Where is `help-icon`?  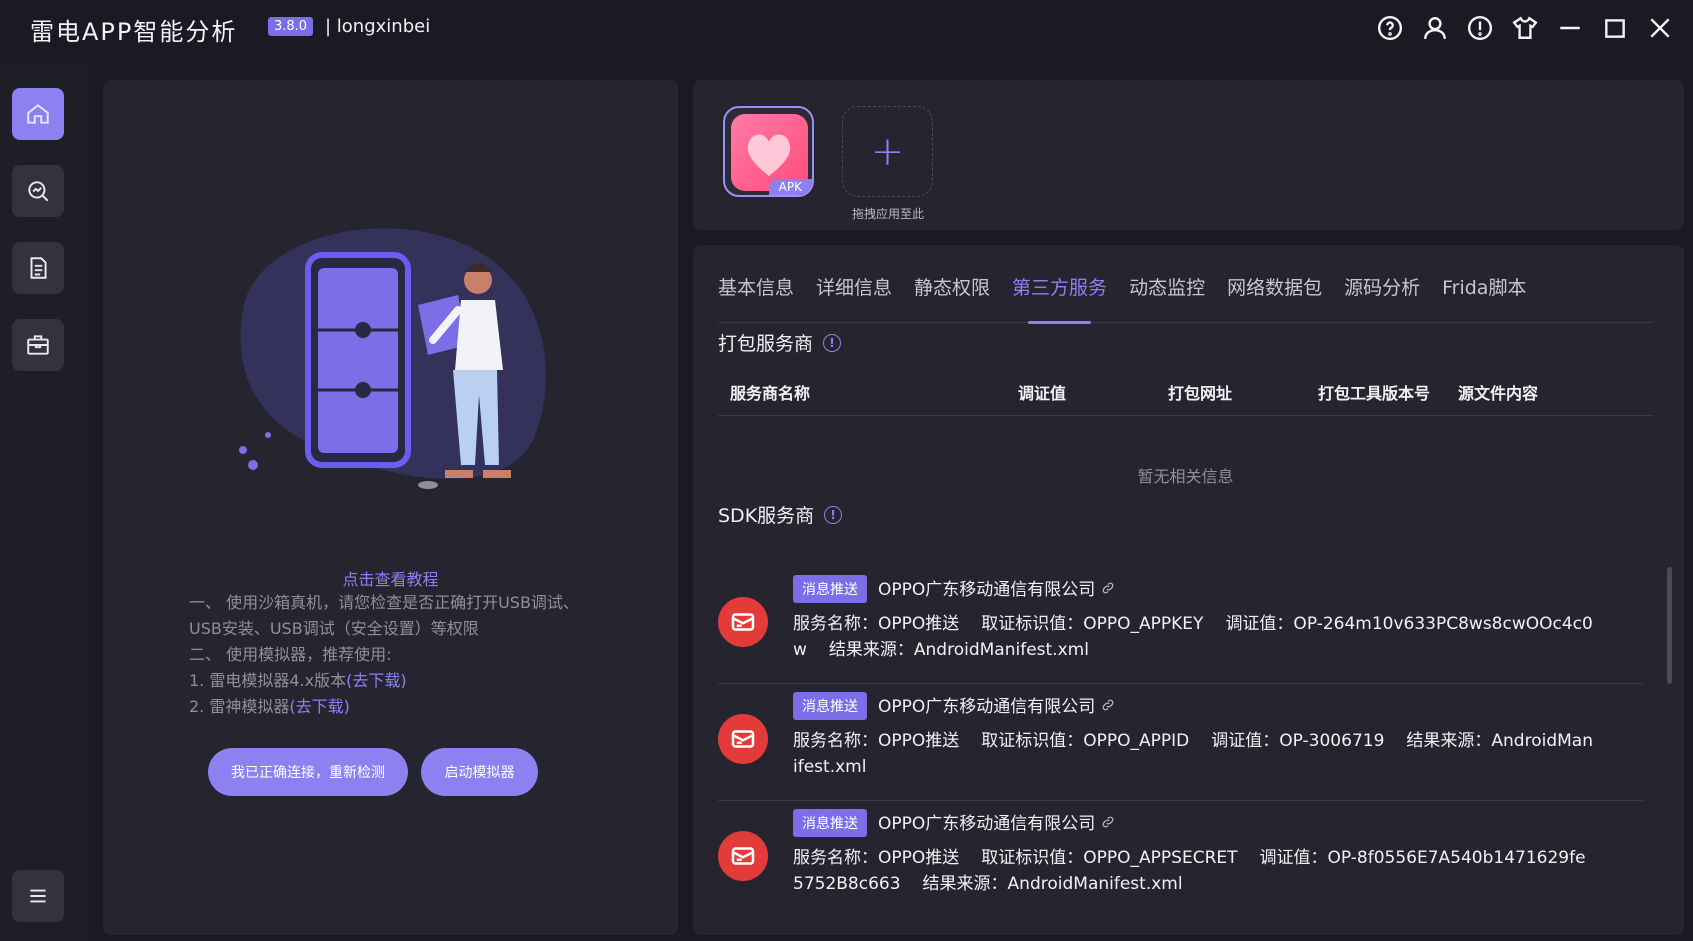
help-icon is located at coordinates (1389, 27).